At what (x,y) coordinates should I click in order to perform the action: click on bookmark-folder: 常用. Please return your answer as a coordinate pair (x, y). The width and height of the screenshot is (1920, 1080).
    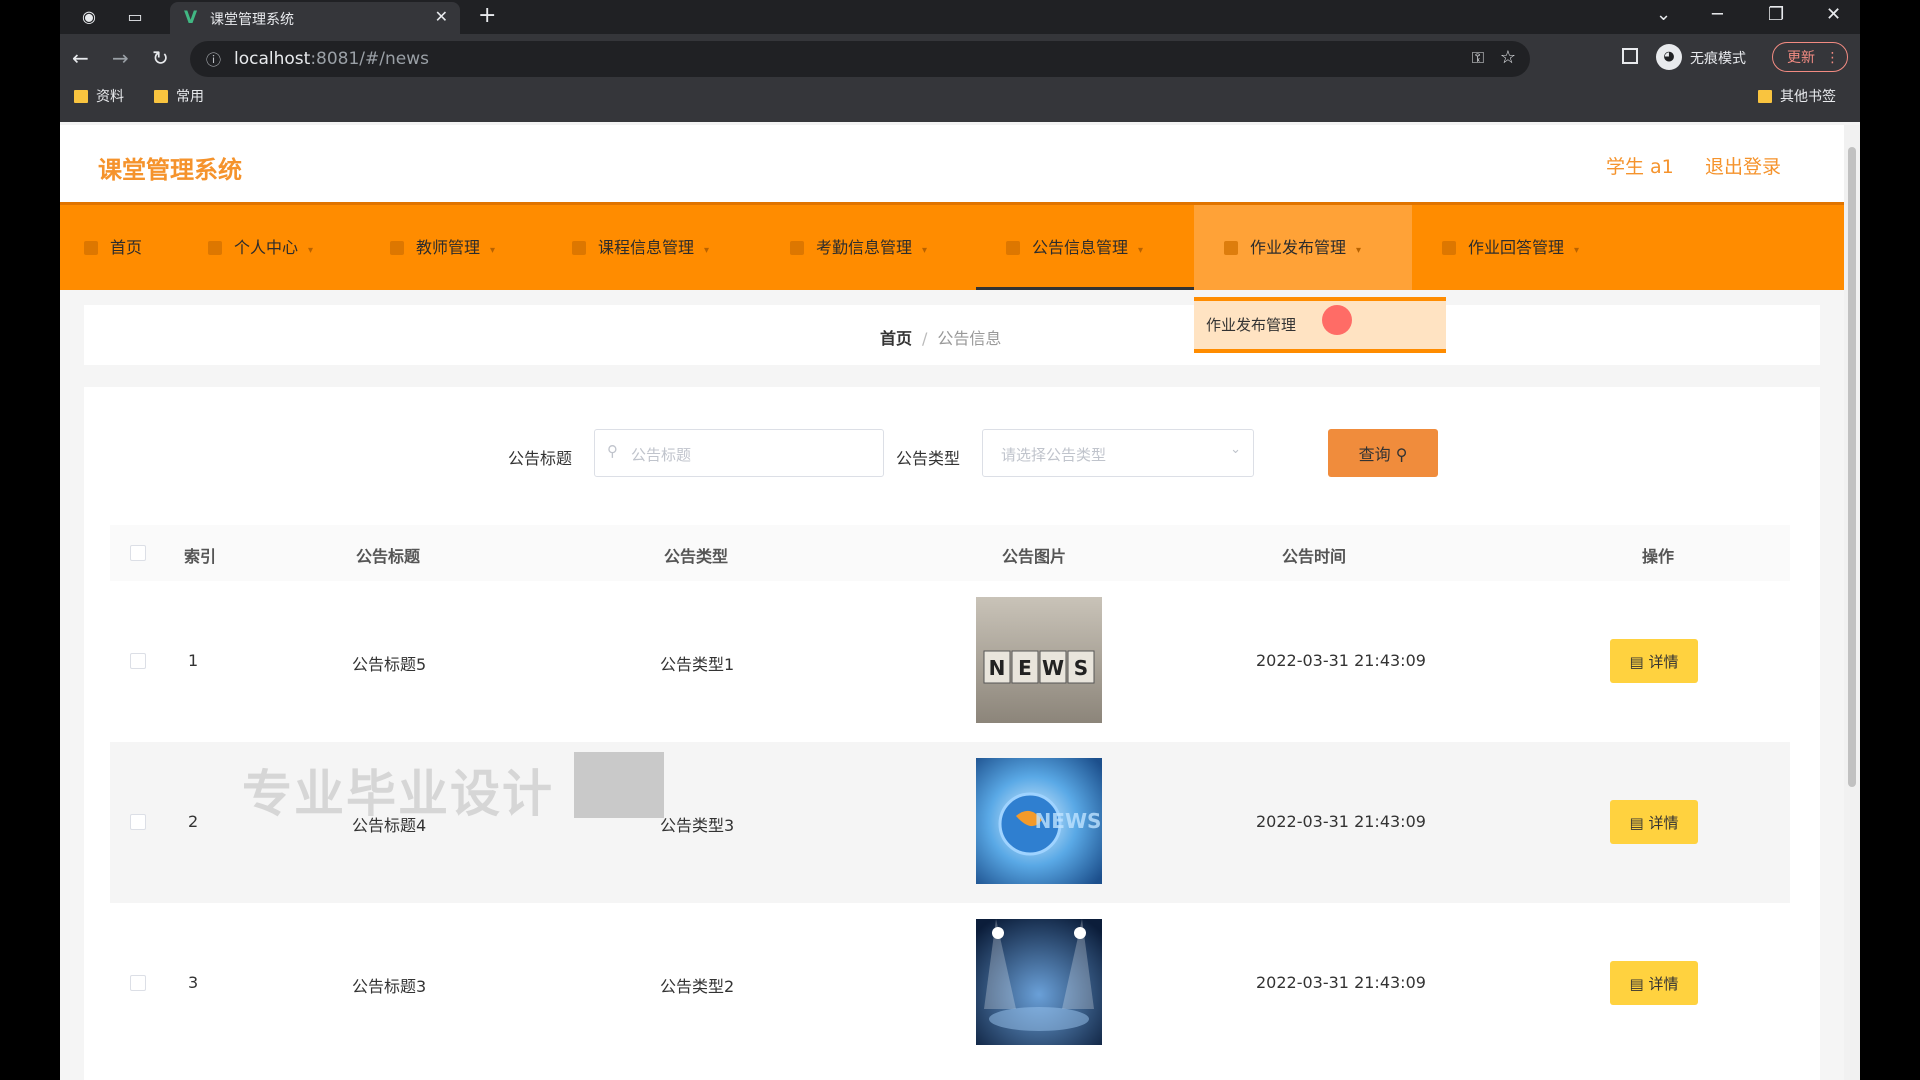
    Looking at the image, I should click on (179, 96).